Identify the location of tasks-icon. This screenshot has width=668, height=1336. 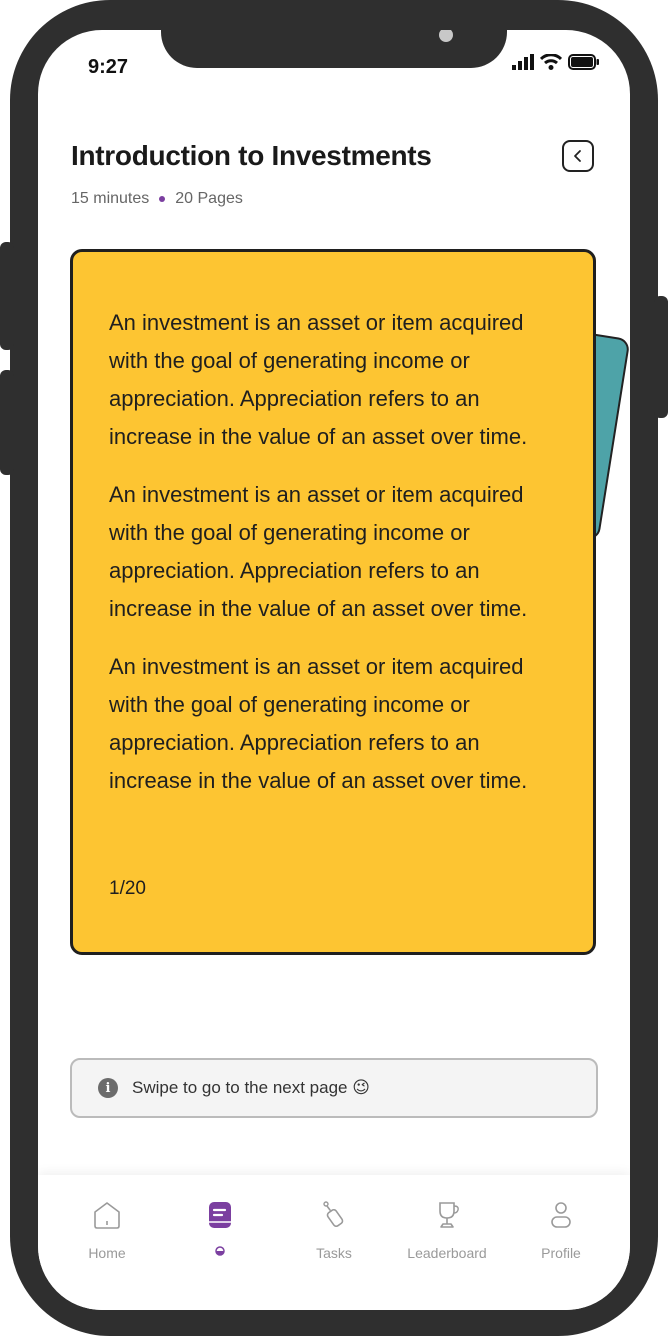
(333, 1214).